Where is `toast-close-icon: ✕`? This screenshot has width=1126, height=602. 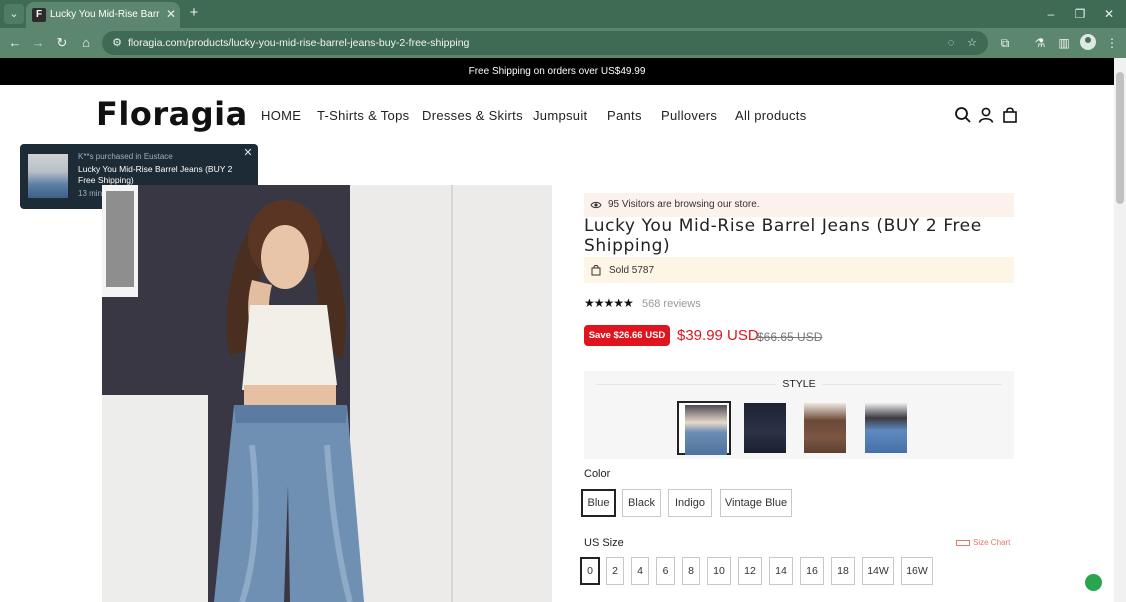
toast-close-icon: ✕ is located at coordinates (248, 153).